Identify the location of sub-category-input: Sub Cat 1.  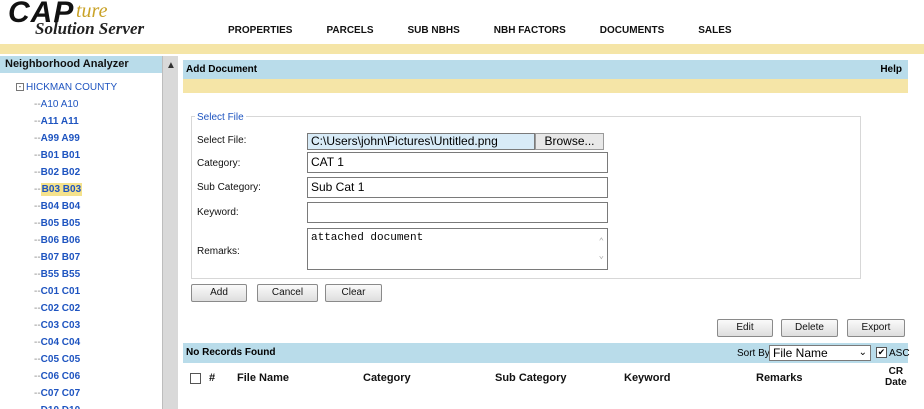
(457, 187).